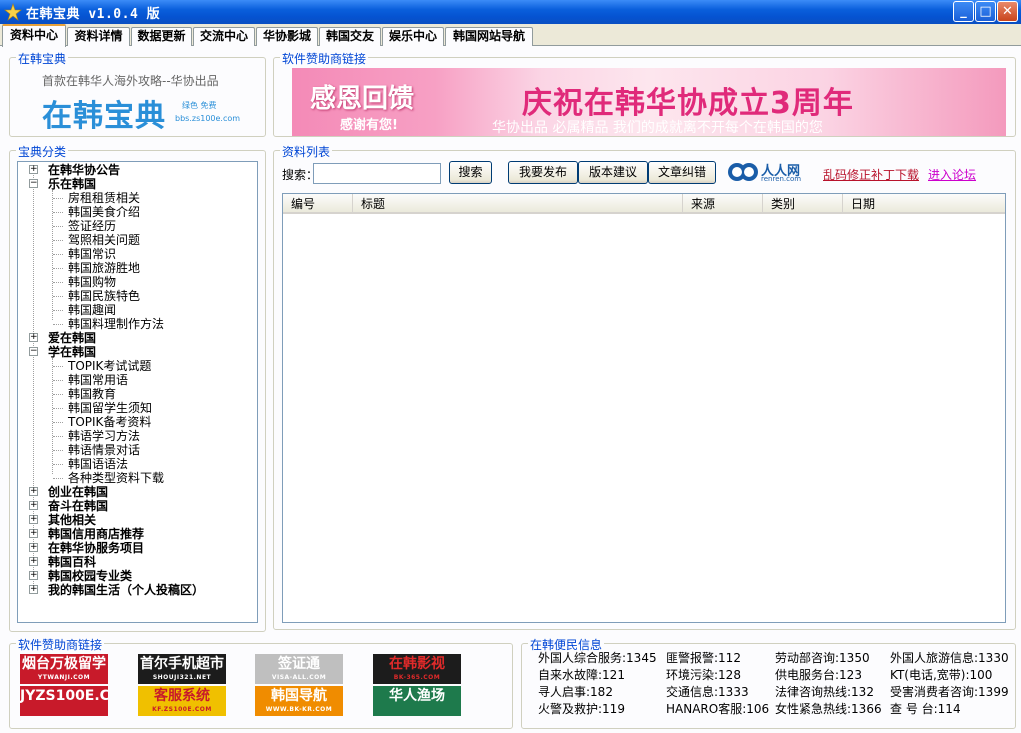 The height and width of the screenshot is (733, 1021). I want to click on close-button: ✕, so click(1007, 11).